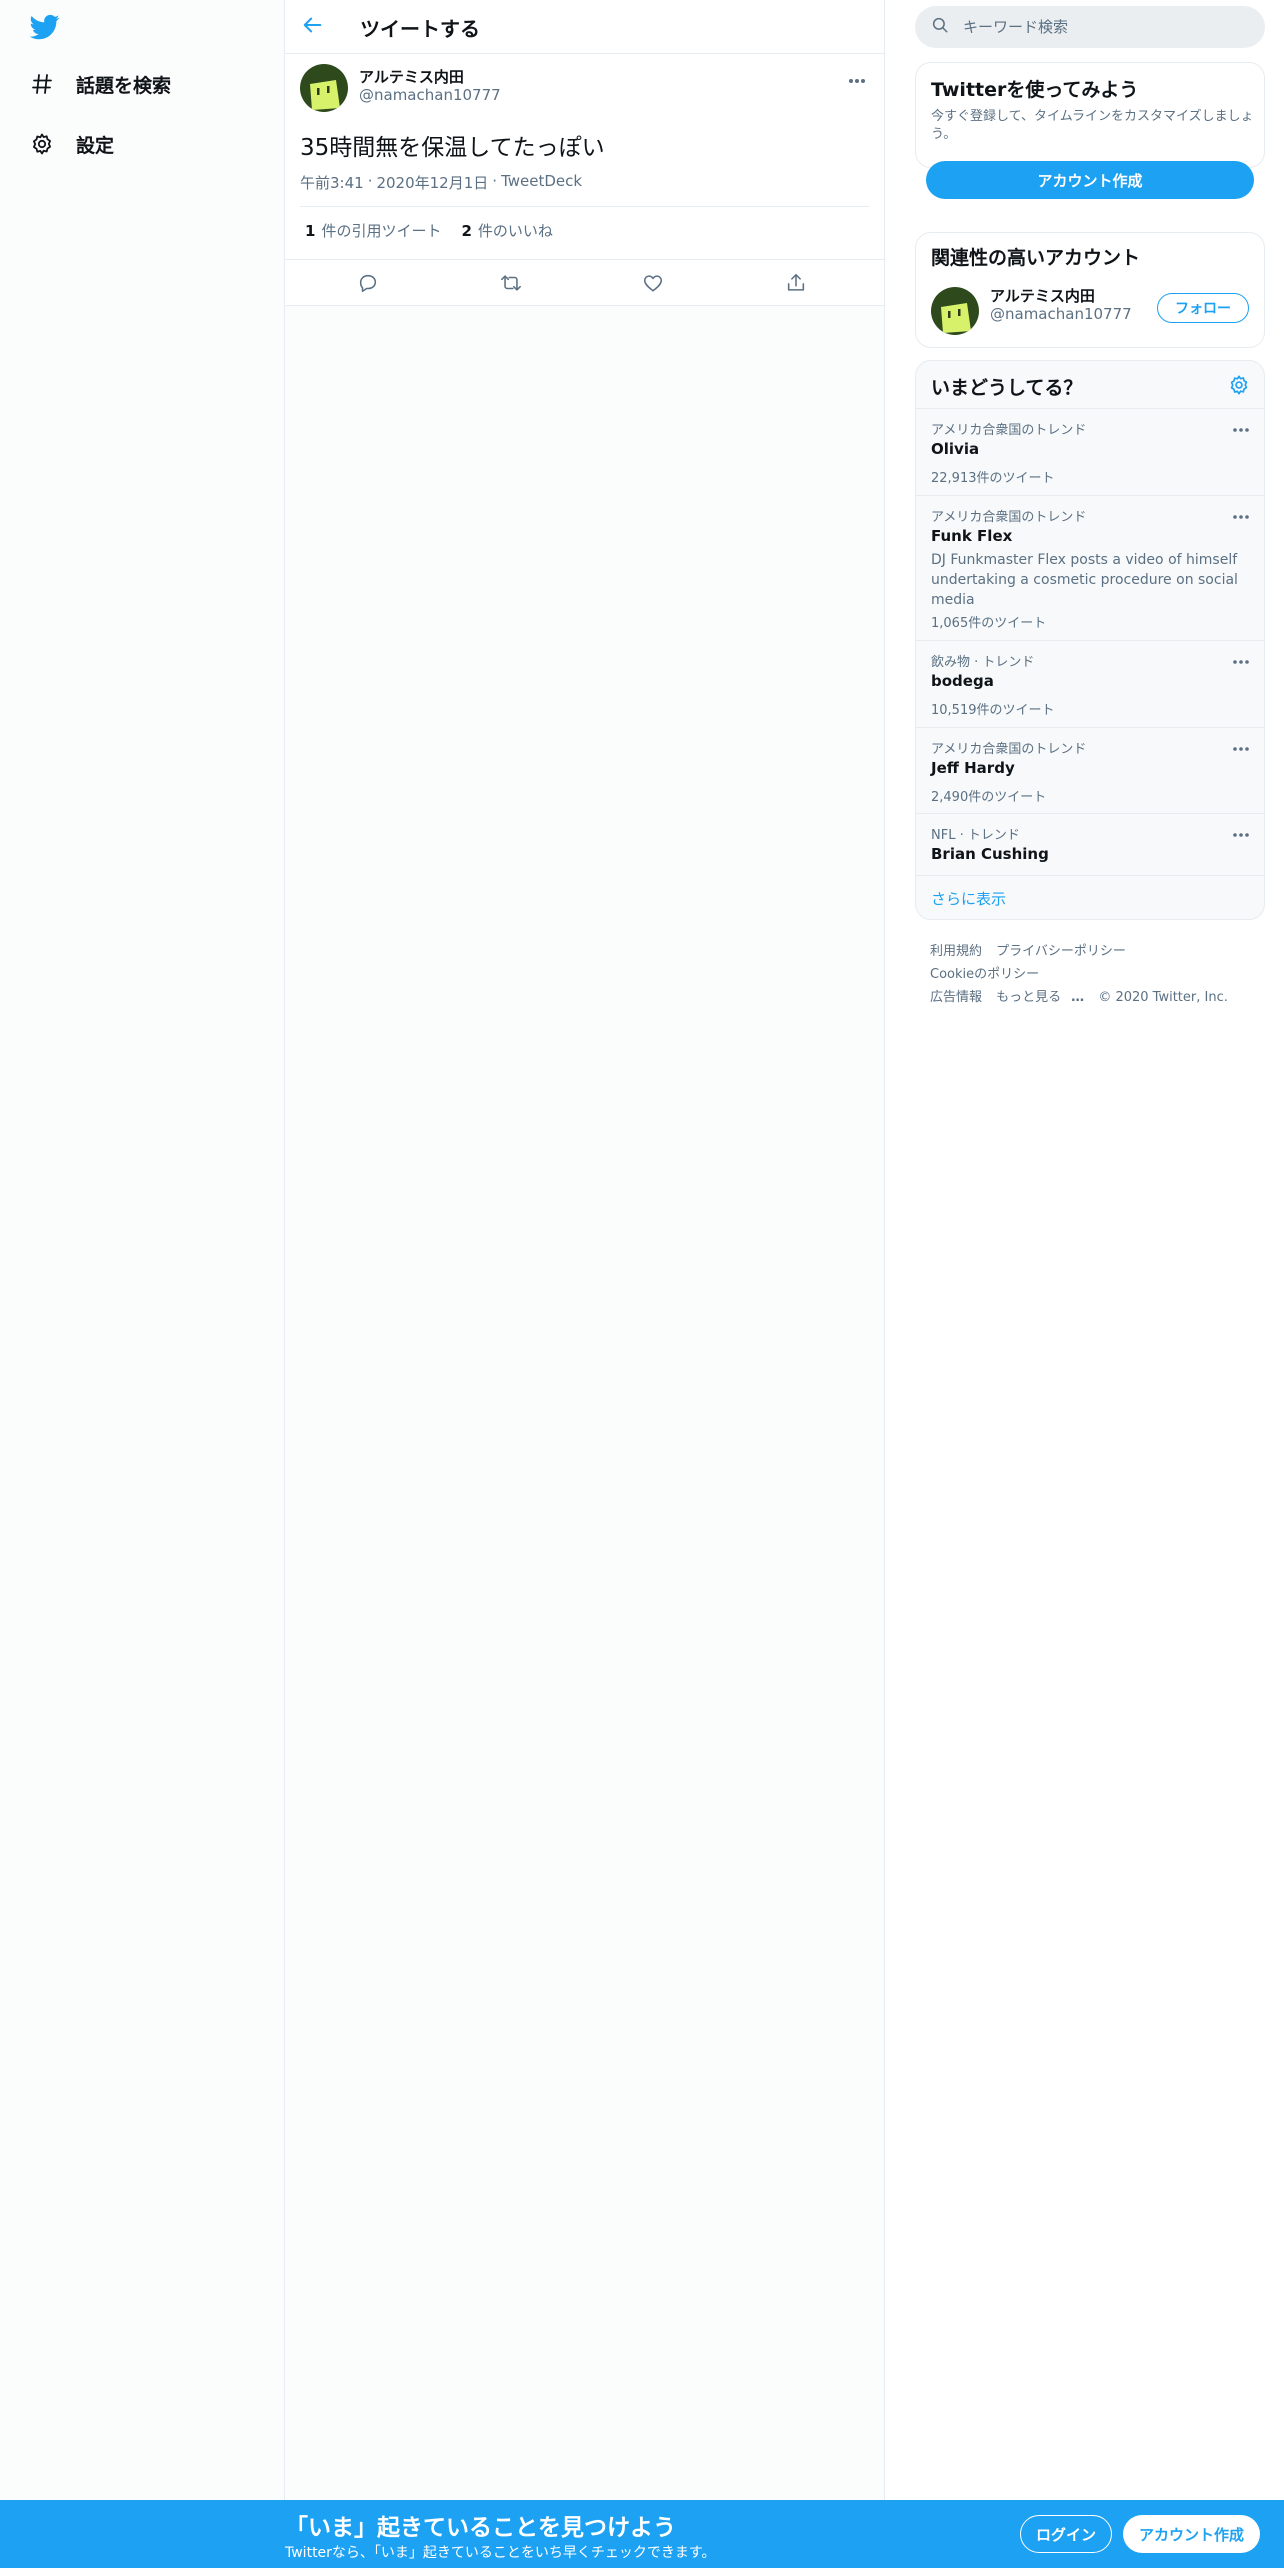  I want to click on tweet-source: TweetDeck, so click(541, 182).